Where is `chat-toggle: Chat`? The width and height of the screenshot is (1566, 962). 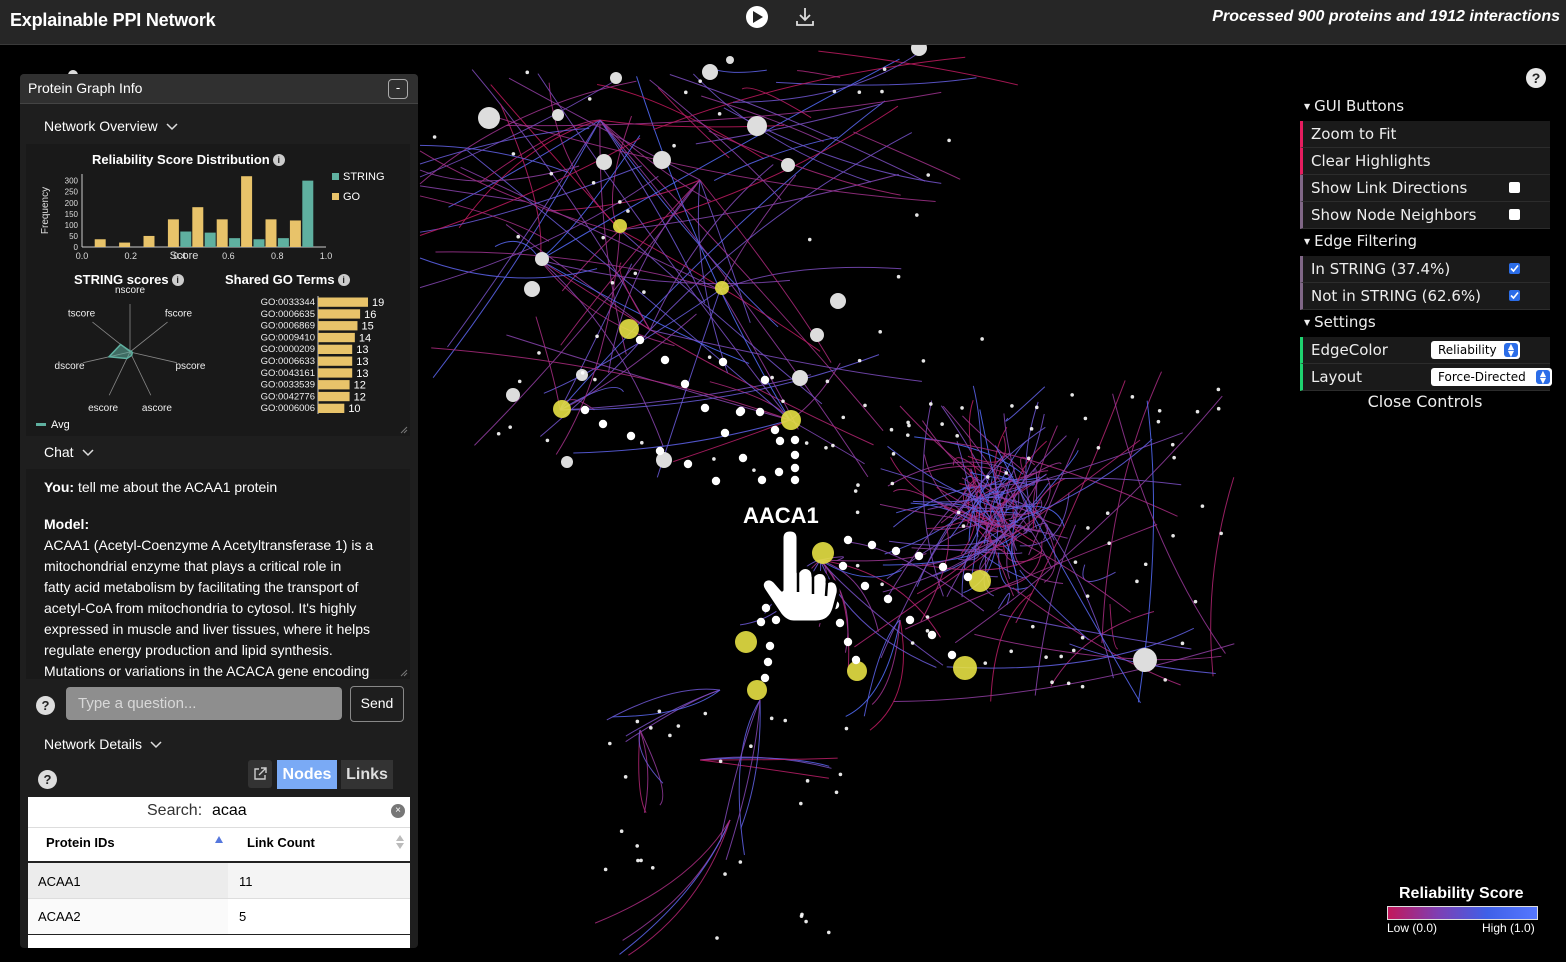 chat-toggle: Chat is located at coordinates (69, 452).